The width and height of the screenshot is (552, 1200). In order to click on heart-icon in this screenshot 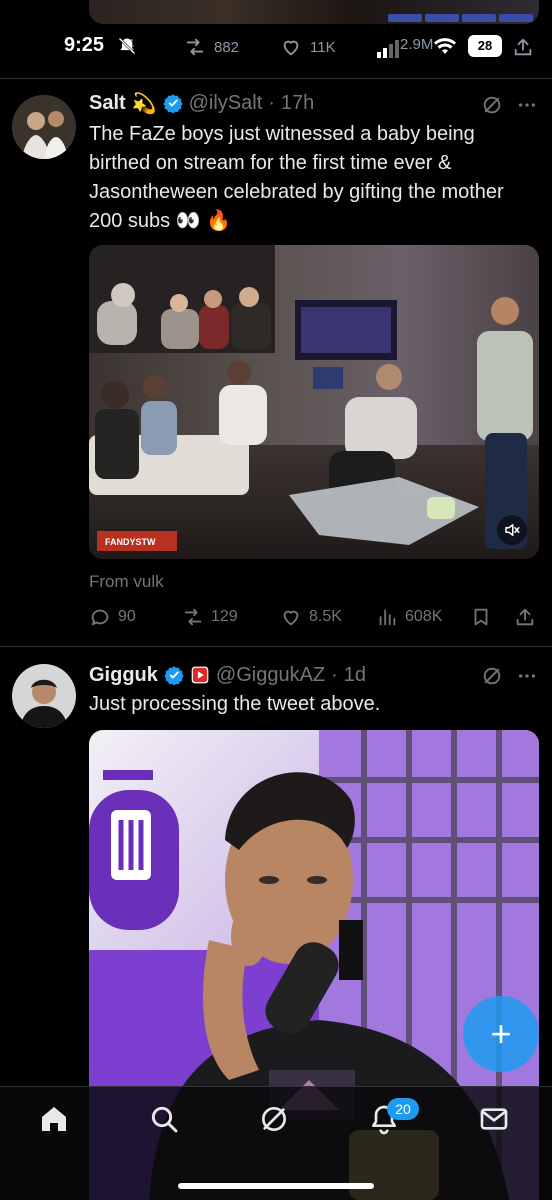, I will do `click(291, 618)`.